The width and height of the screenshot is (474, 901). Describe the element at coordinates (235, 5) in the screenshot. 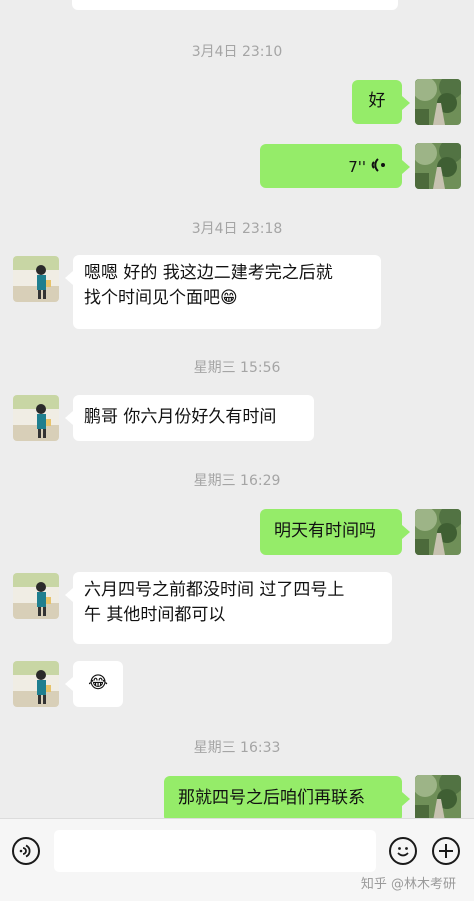

I see `partial-message-bubble` at that location.